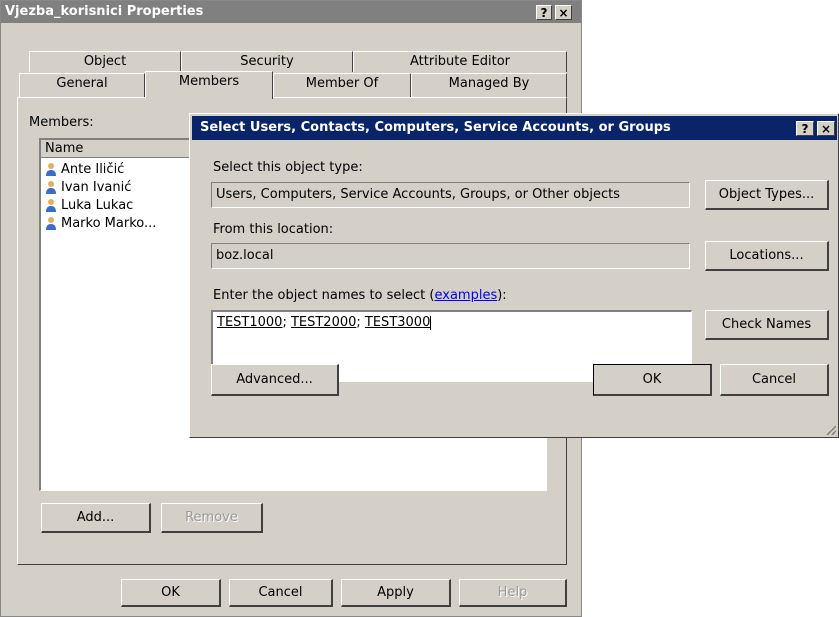 The image size is (839, 617). What do you see at coordinates (250, 322) in the screenshot?
I see `object-name: TEST1000` at bounding box center [250, 322].